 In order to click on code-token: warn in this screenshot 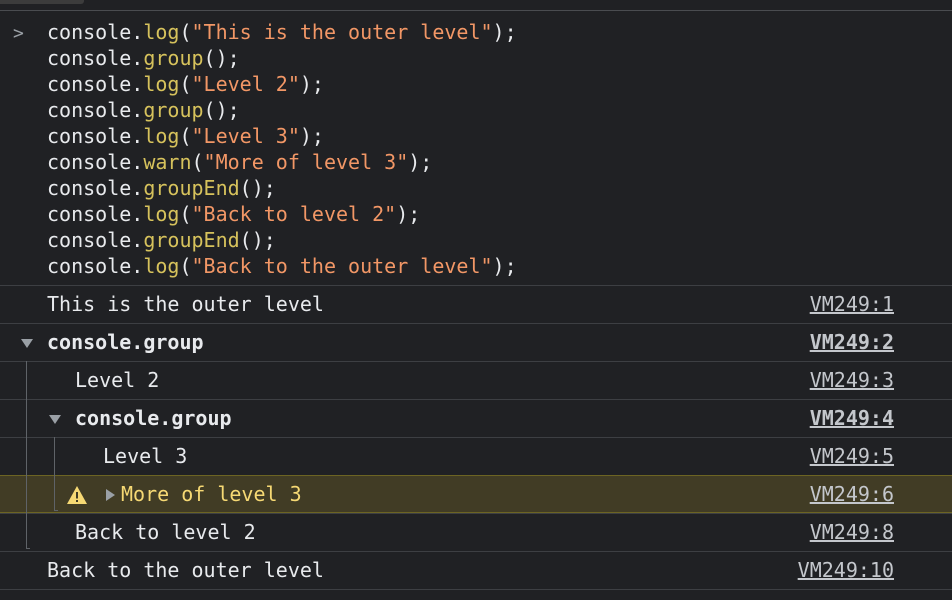, I will do `click(167, 162)`.